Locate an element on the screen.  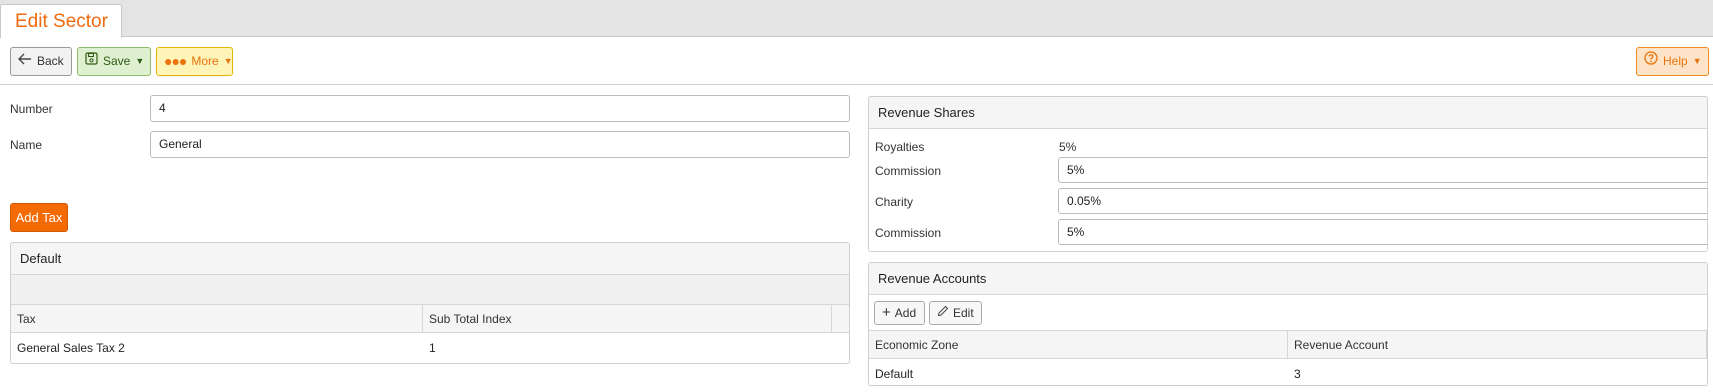
back-button: Back is located at coordinates (41, 61).